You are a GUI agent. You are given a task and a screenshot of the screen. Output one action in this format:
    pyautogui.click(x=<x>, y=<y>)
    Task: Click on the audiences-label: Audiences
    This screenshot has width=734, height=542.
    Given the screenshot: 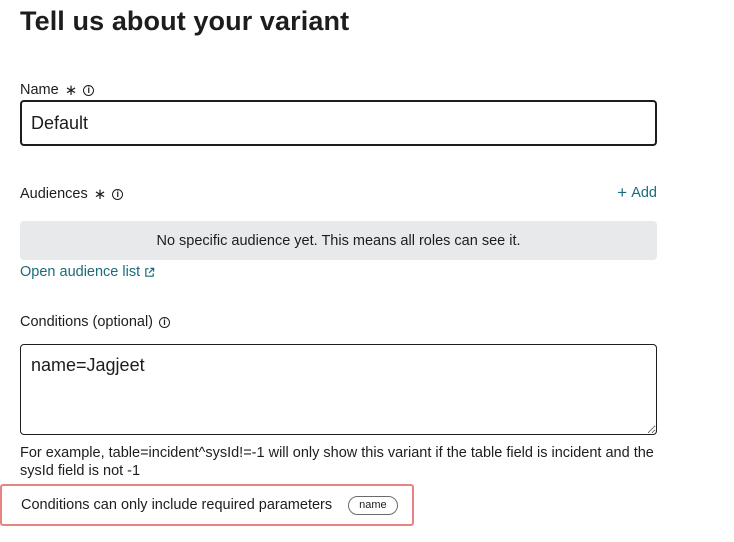 What is the action you would take?
    pyautogui.click(x=54, y=194)
    